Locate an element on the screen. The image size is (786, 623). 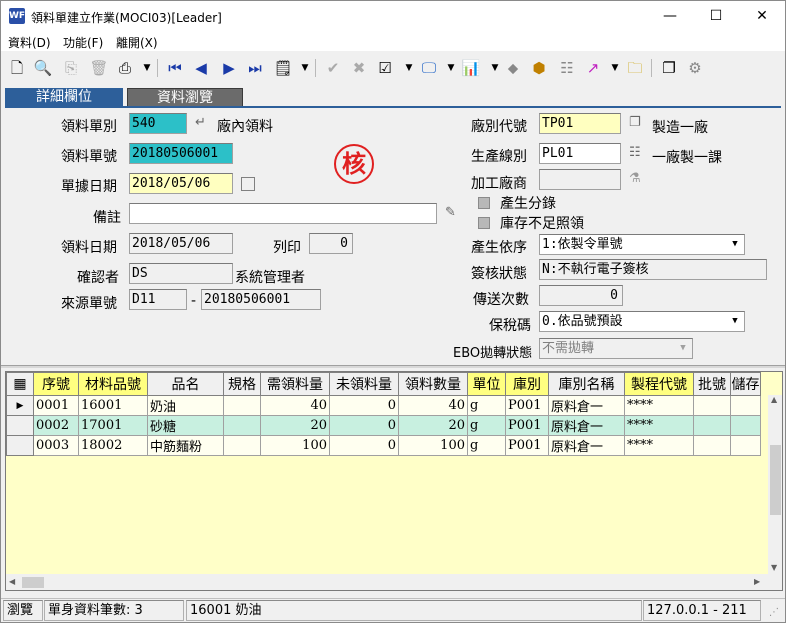
menu-function: 功能(F) is located at coordinates (83, 42).